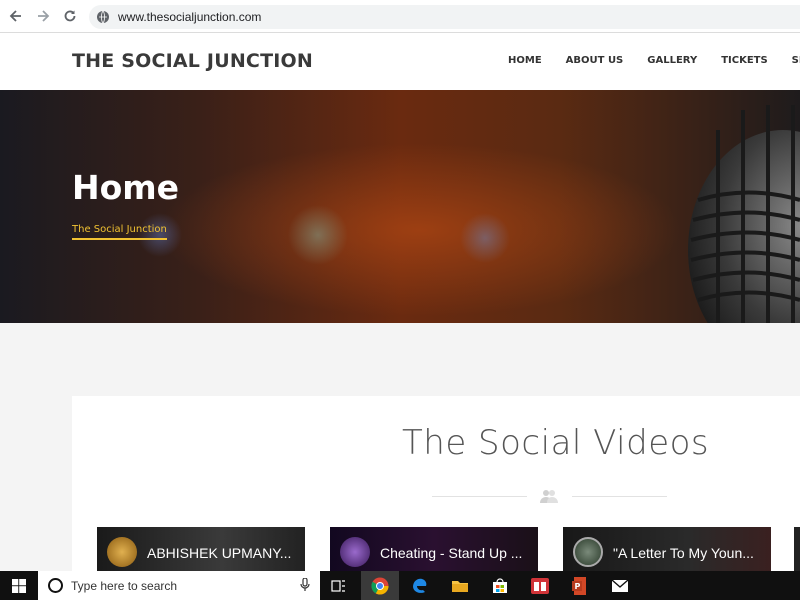  What do you see at coordinates (19, 585) in the screenshot?
I see `windows-start-icon` at bounding box center [19, 585].